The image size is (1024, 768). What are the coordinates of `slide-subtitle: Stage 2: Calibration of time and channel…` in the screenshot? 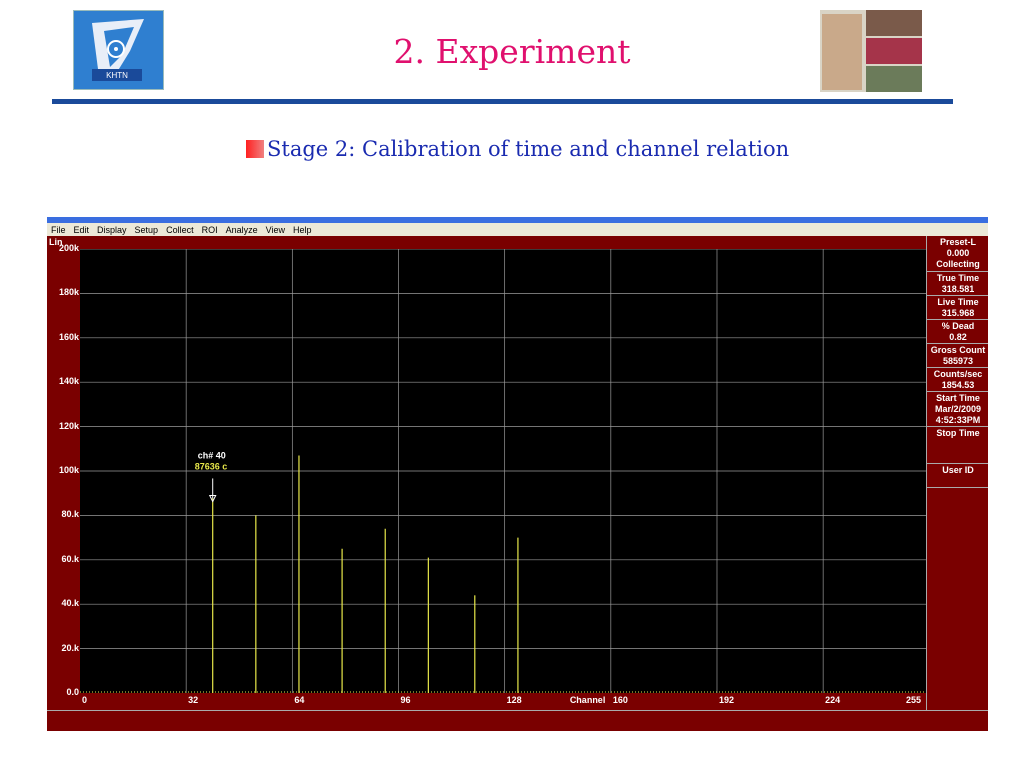 It's located at (517, 149).